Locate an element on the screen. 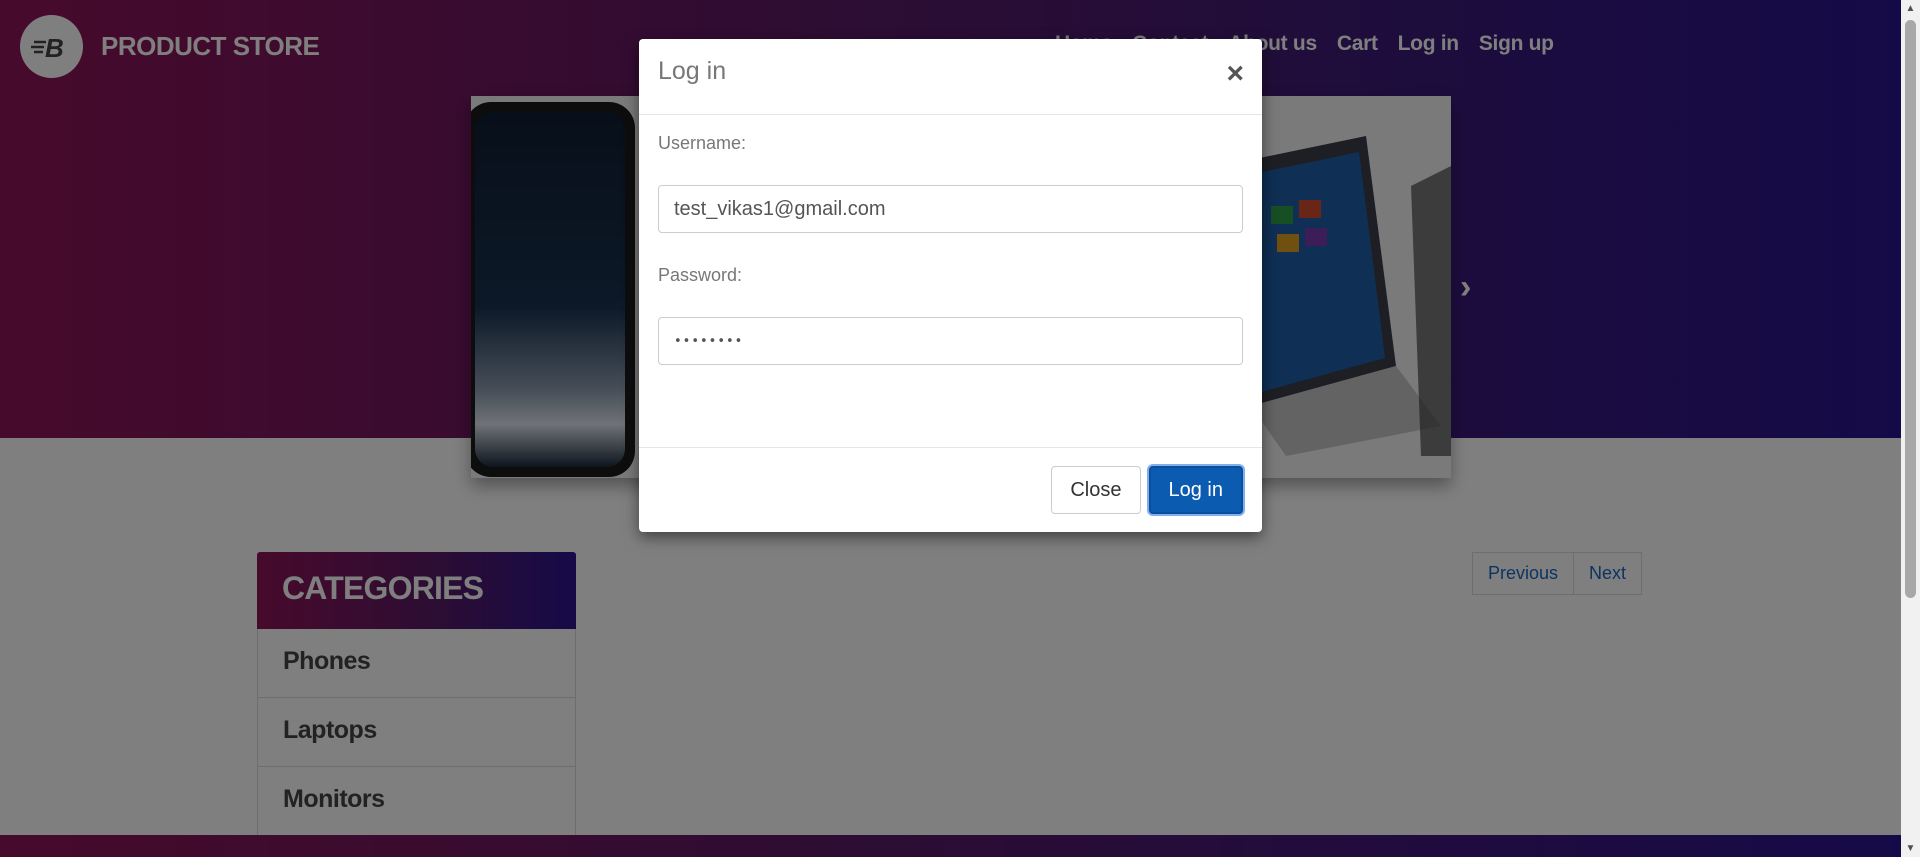  username-field is located at coordinates (950, 209).